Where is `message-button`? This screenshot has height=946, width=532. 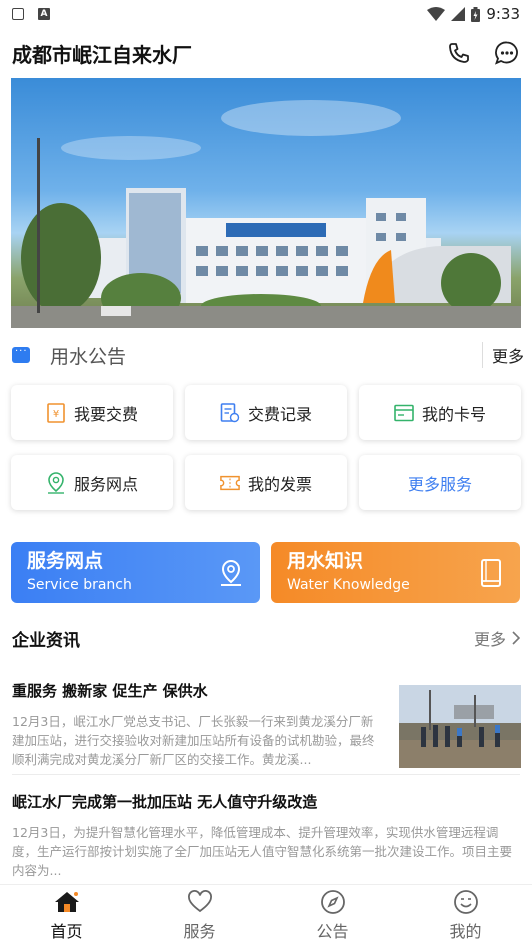
message-button is located at coordinates (507, 53).